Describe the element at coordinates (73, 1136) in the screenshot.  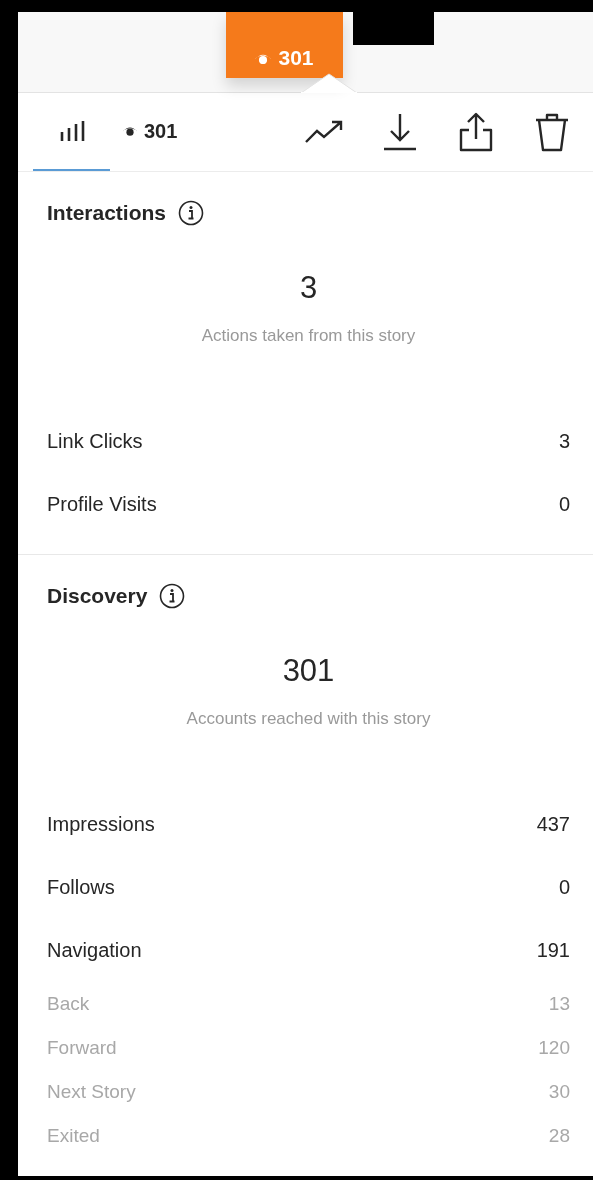
I see `metric-label: Exited` at that location.